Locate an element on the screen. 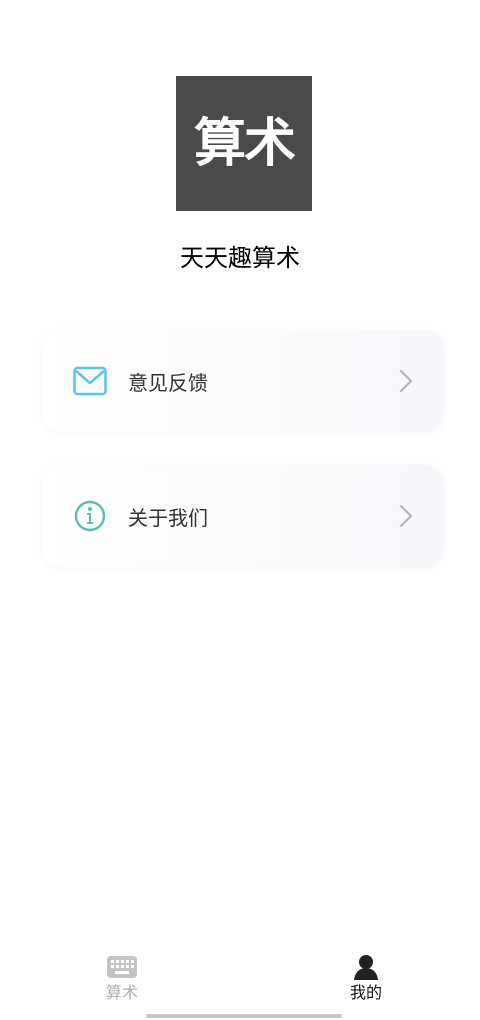 The image size is (480, 1020). tab-mine: 我的 is located at coordinates (366, 978).